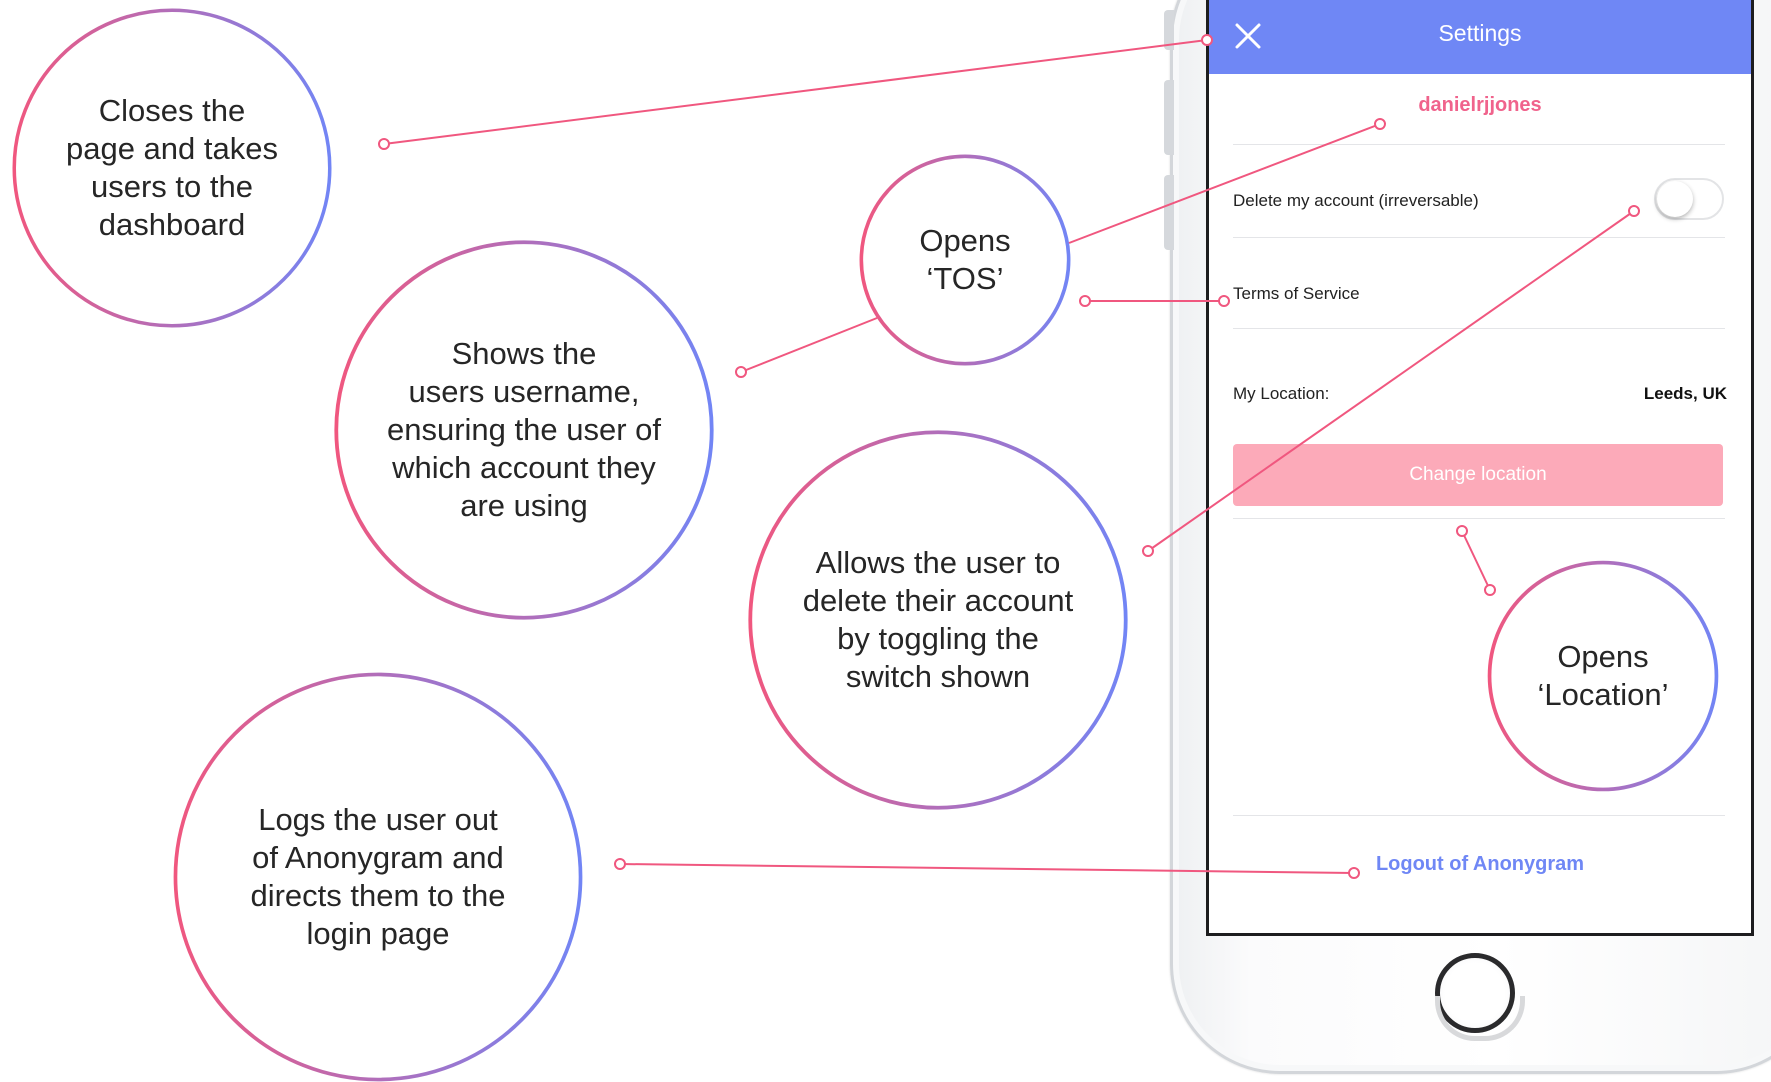 This screenshot has height=1082, width=1771. I want to click on connector-username-tail, so click(809, 345).